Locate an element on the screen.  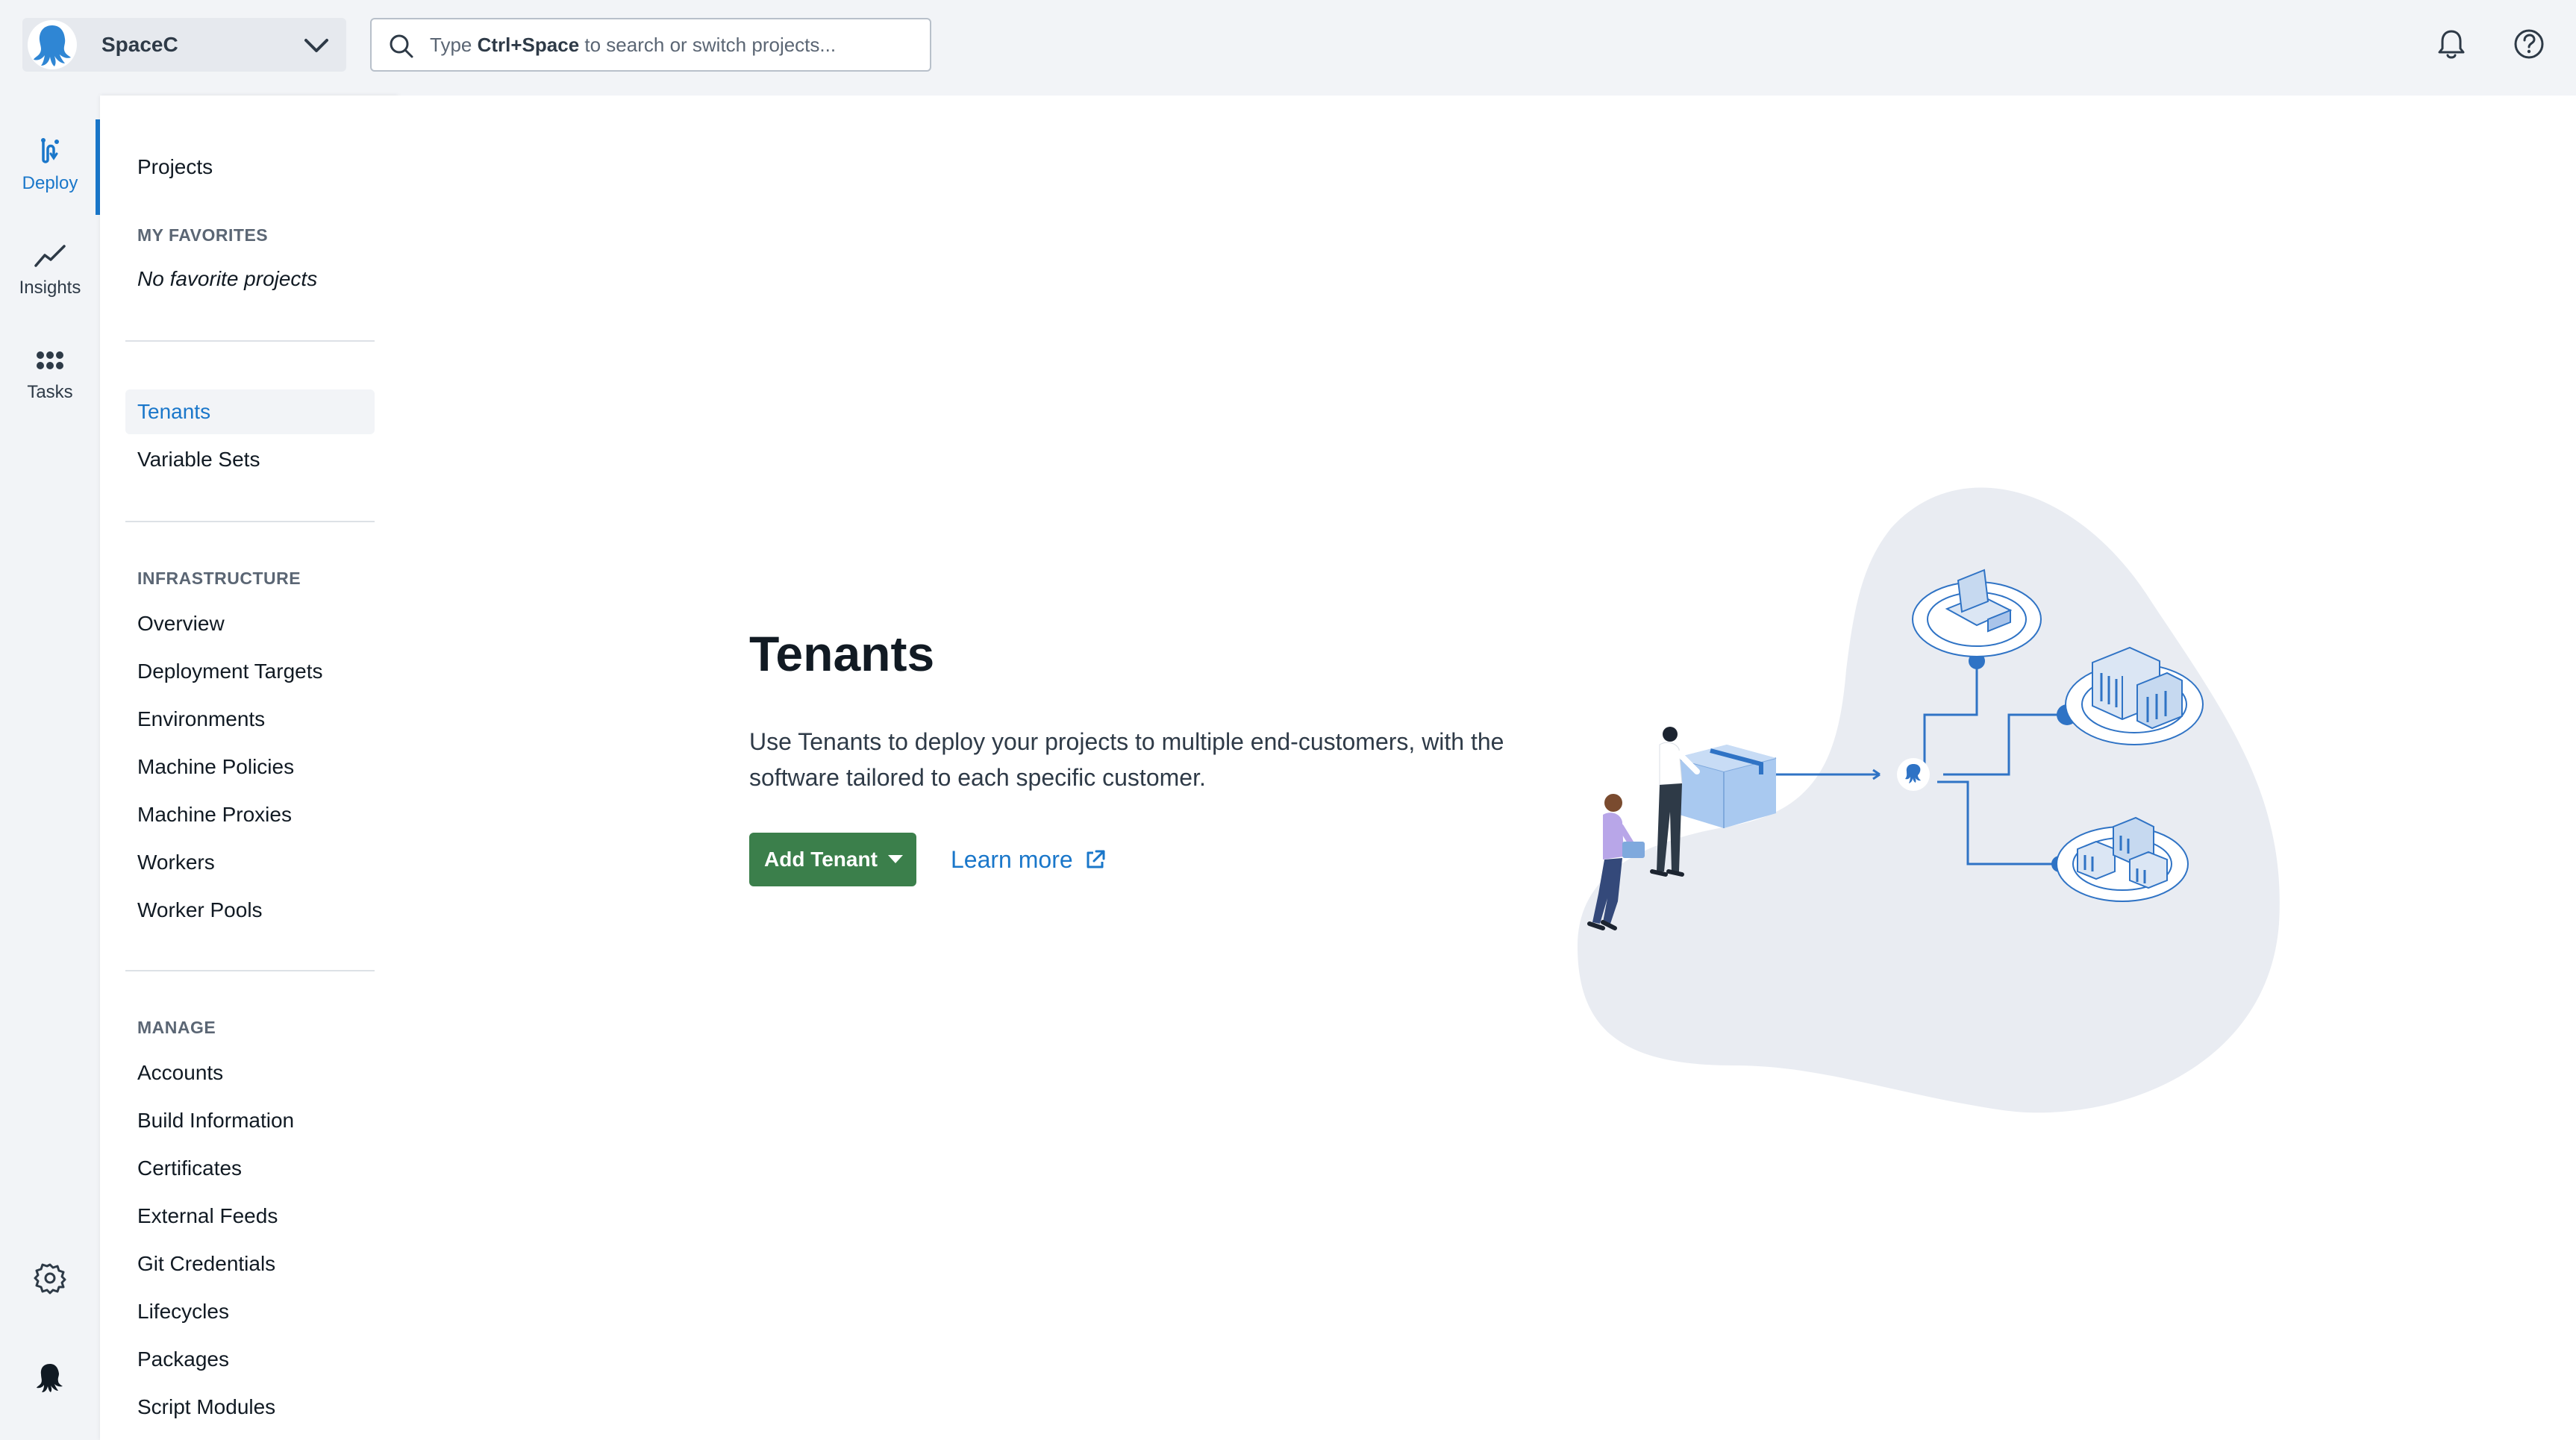
rail-item-label: Tasks is located at coordinates (50, 392).